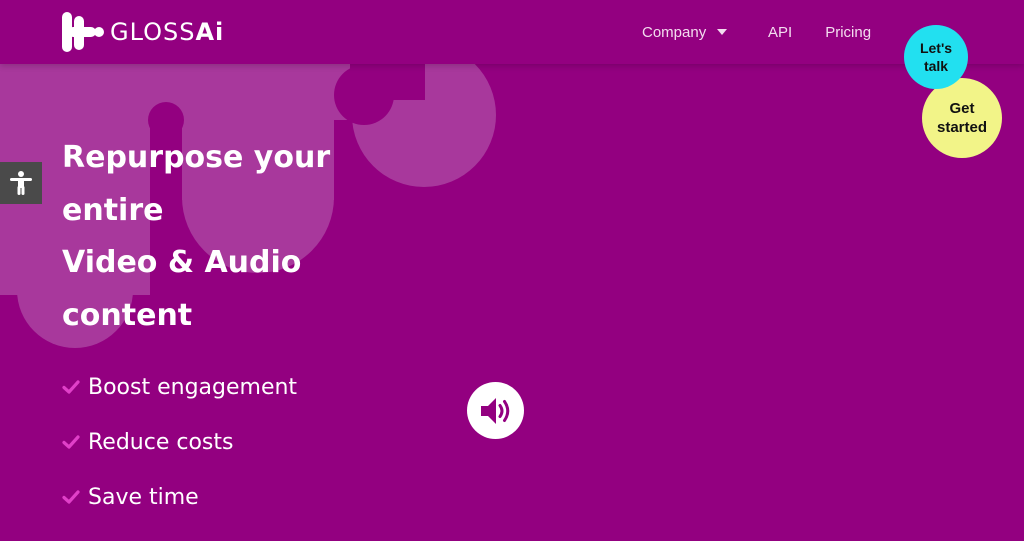 The image size is (1024, 541). Describe the element at coordinates (161, 442) in the screenshot. I see `feature-label: Reduce costs` at that location.